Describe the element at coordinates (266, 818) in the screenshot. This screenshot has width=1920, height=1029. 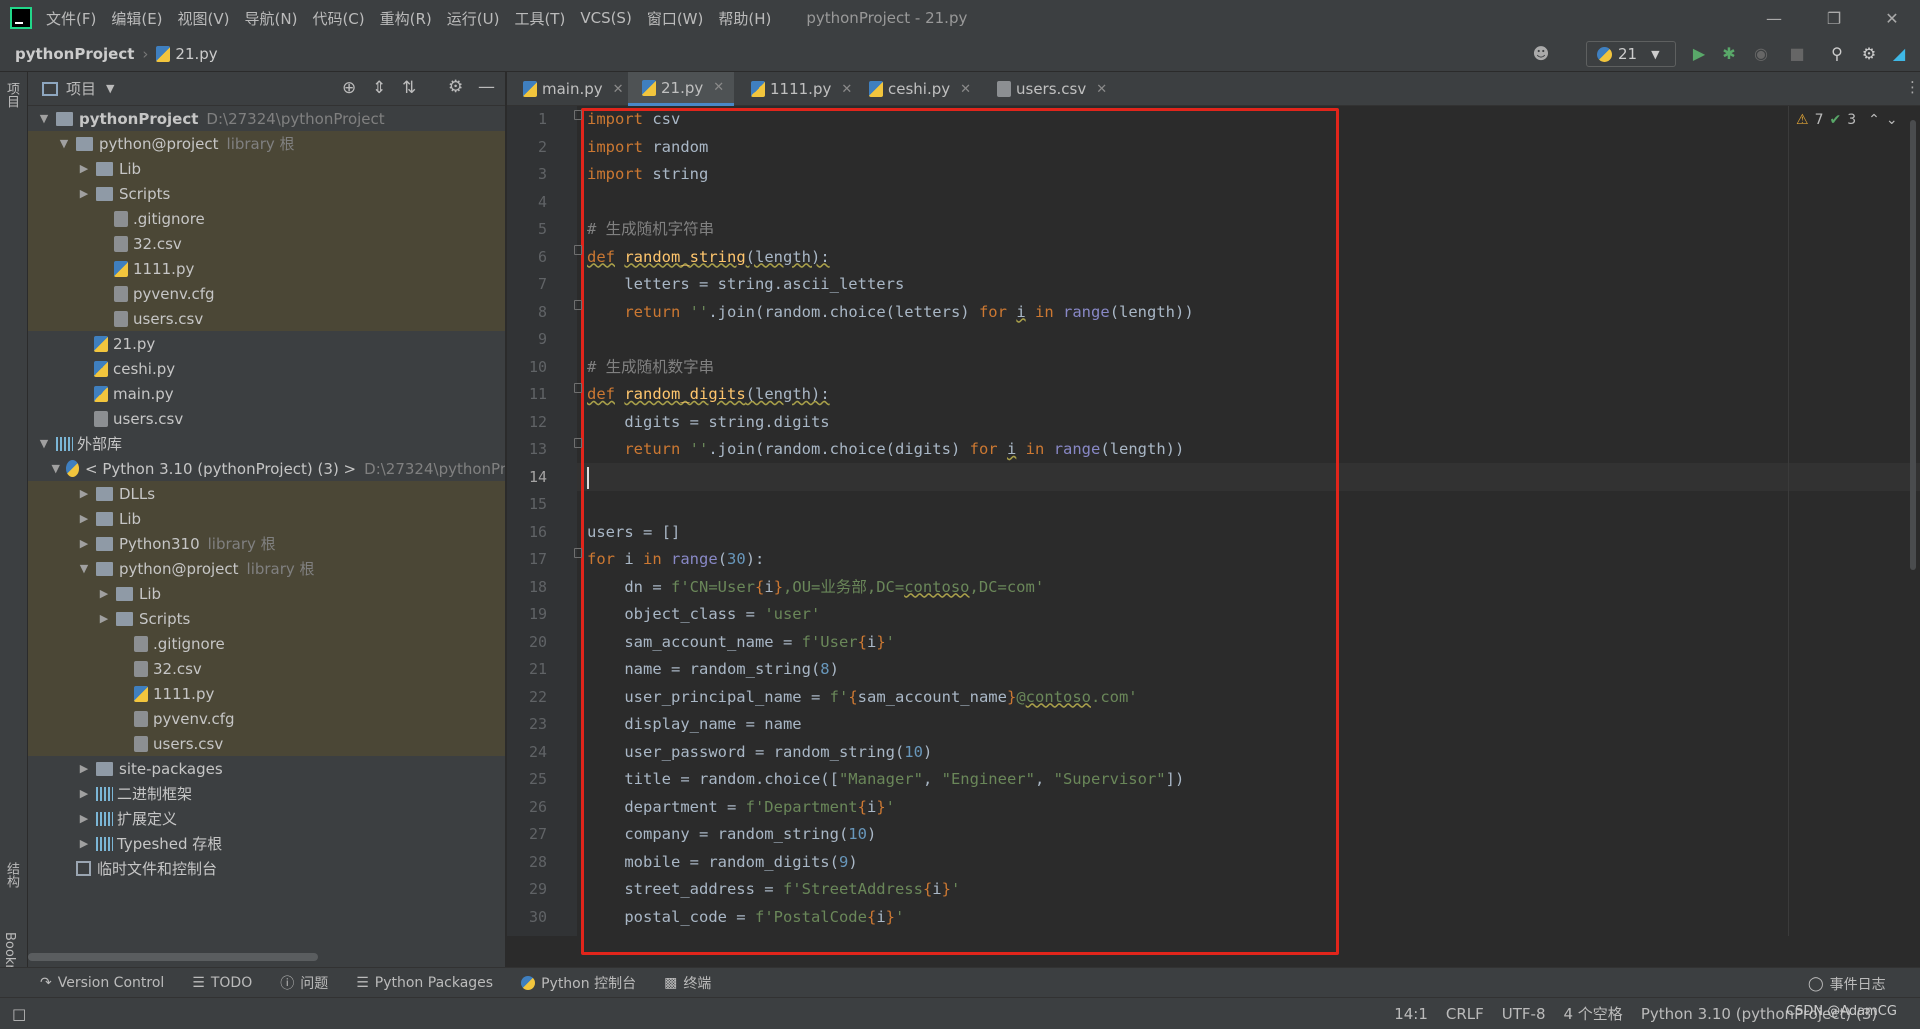
I see `tree-item: ▶ 扩展定义` at that location.